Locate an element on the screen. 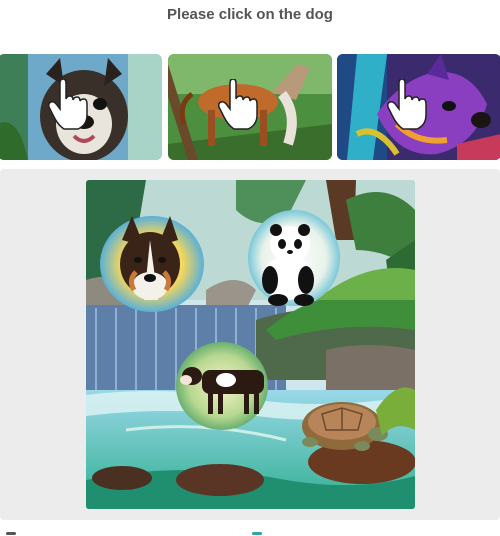 This screenshot has height=536, width=500. cow-animal is located at coordinates (222, 386).